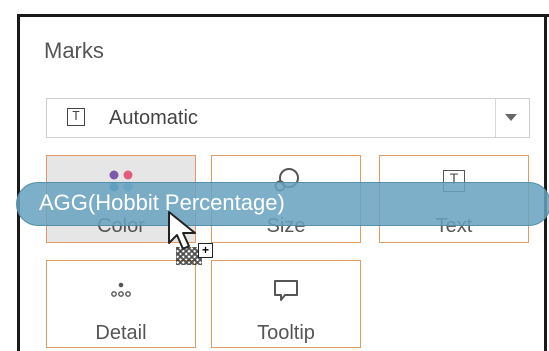 Image resolution: width=549 pixels, height=351 pixels. Describe the element at coordinates (76, 117) in the screenshot. I see `text-icon: T` at that location.